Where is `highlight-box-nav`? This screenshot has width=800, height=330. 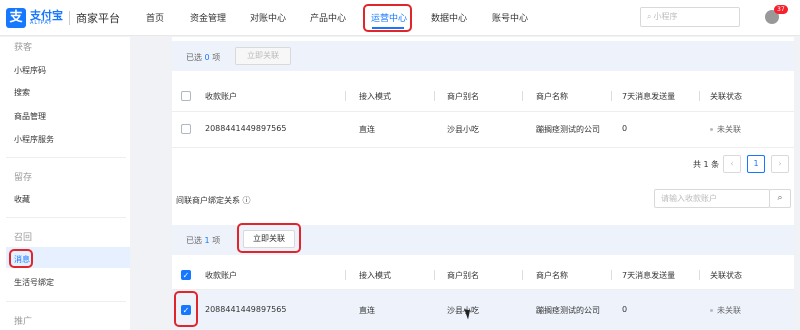 highlight-box-nav is located at coordinates (387, 18).